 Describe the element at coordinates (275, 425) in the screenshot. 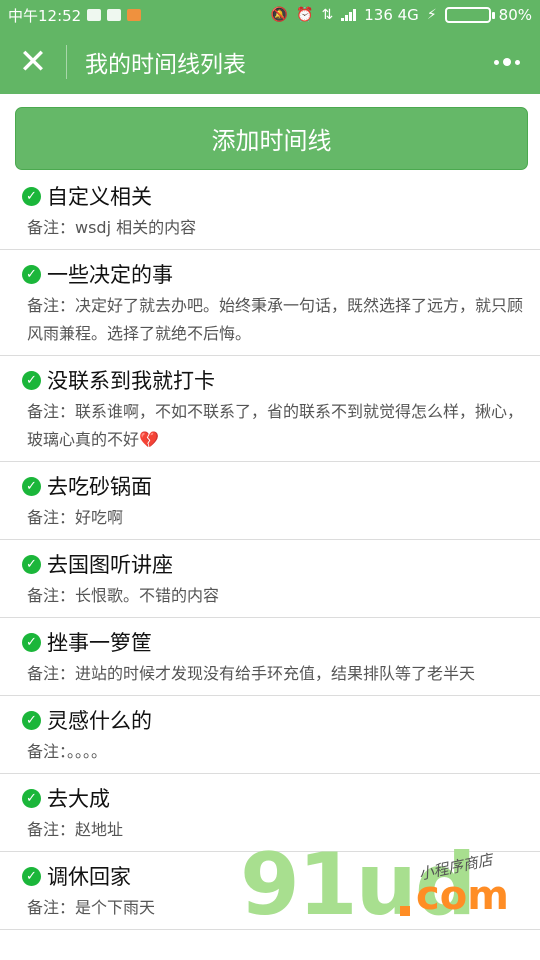

I see `timeline-item-note: 备注：联系谁啊，不如不联系了，省的联系不到就觉得怎么样，揪心，玻璃心真的不好💔` at that location.